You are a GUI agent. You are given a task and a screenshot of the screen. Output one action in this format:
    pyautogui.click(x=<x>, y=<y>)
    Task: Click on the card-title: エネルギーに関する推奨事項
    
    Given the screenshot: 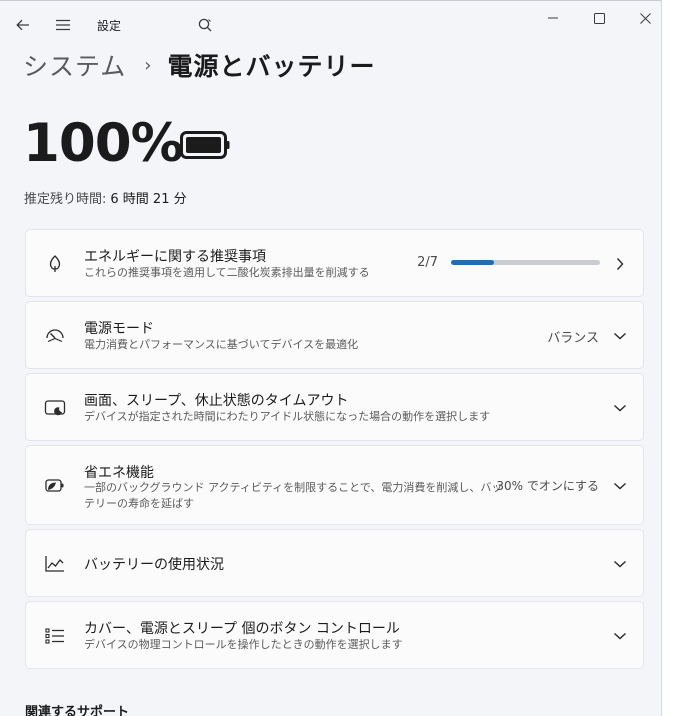 What is the action you would take?
    pyautogui.click(x=175, y=257)
    